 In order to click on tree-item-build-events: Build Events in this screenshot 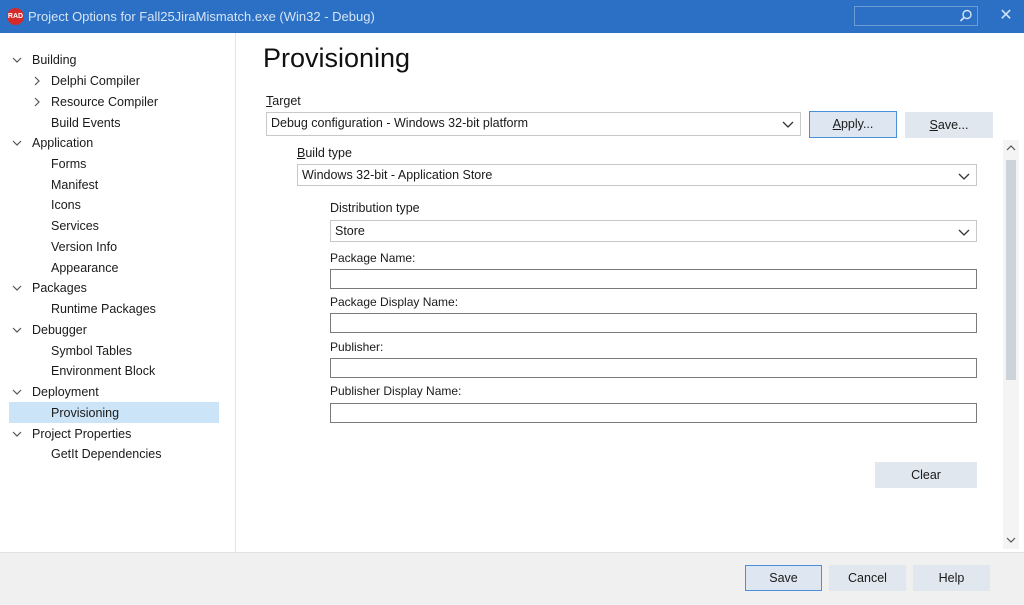, I will do `click(85, 123)`.